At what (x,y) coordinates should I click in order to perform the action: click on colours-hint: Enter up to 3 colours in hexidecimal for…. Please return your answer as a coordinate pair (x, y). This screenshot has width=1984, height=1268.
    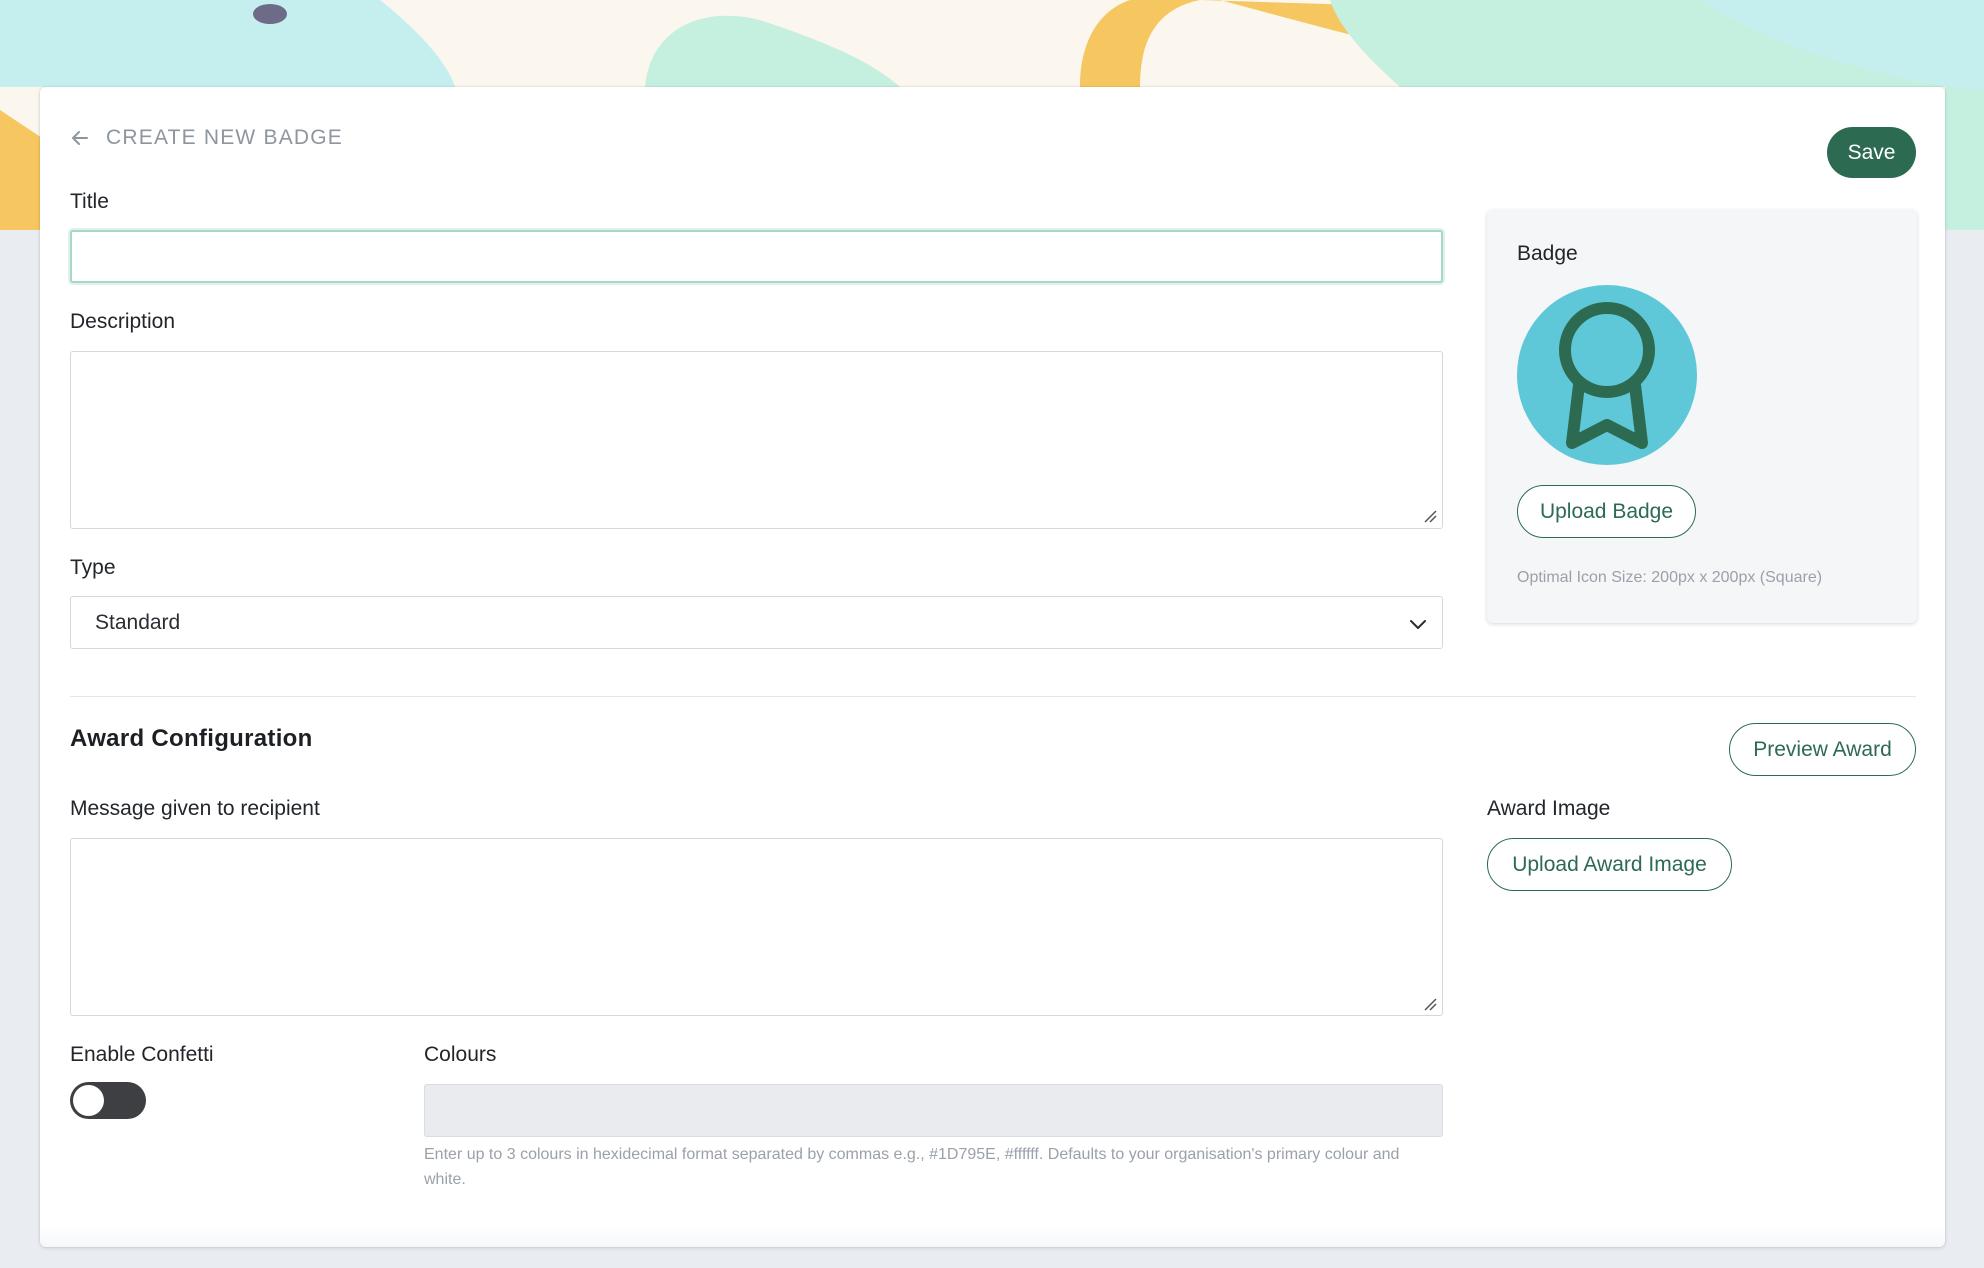
    Looking at the image, I should click on (912, 1167).